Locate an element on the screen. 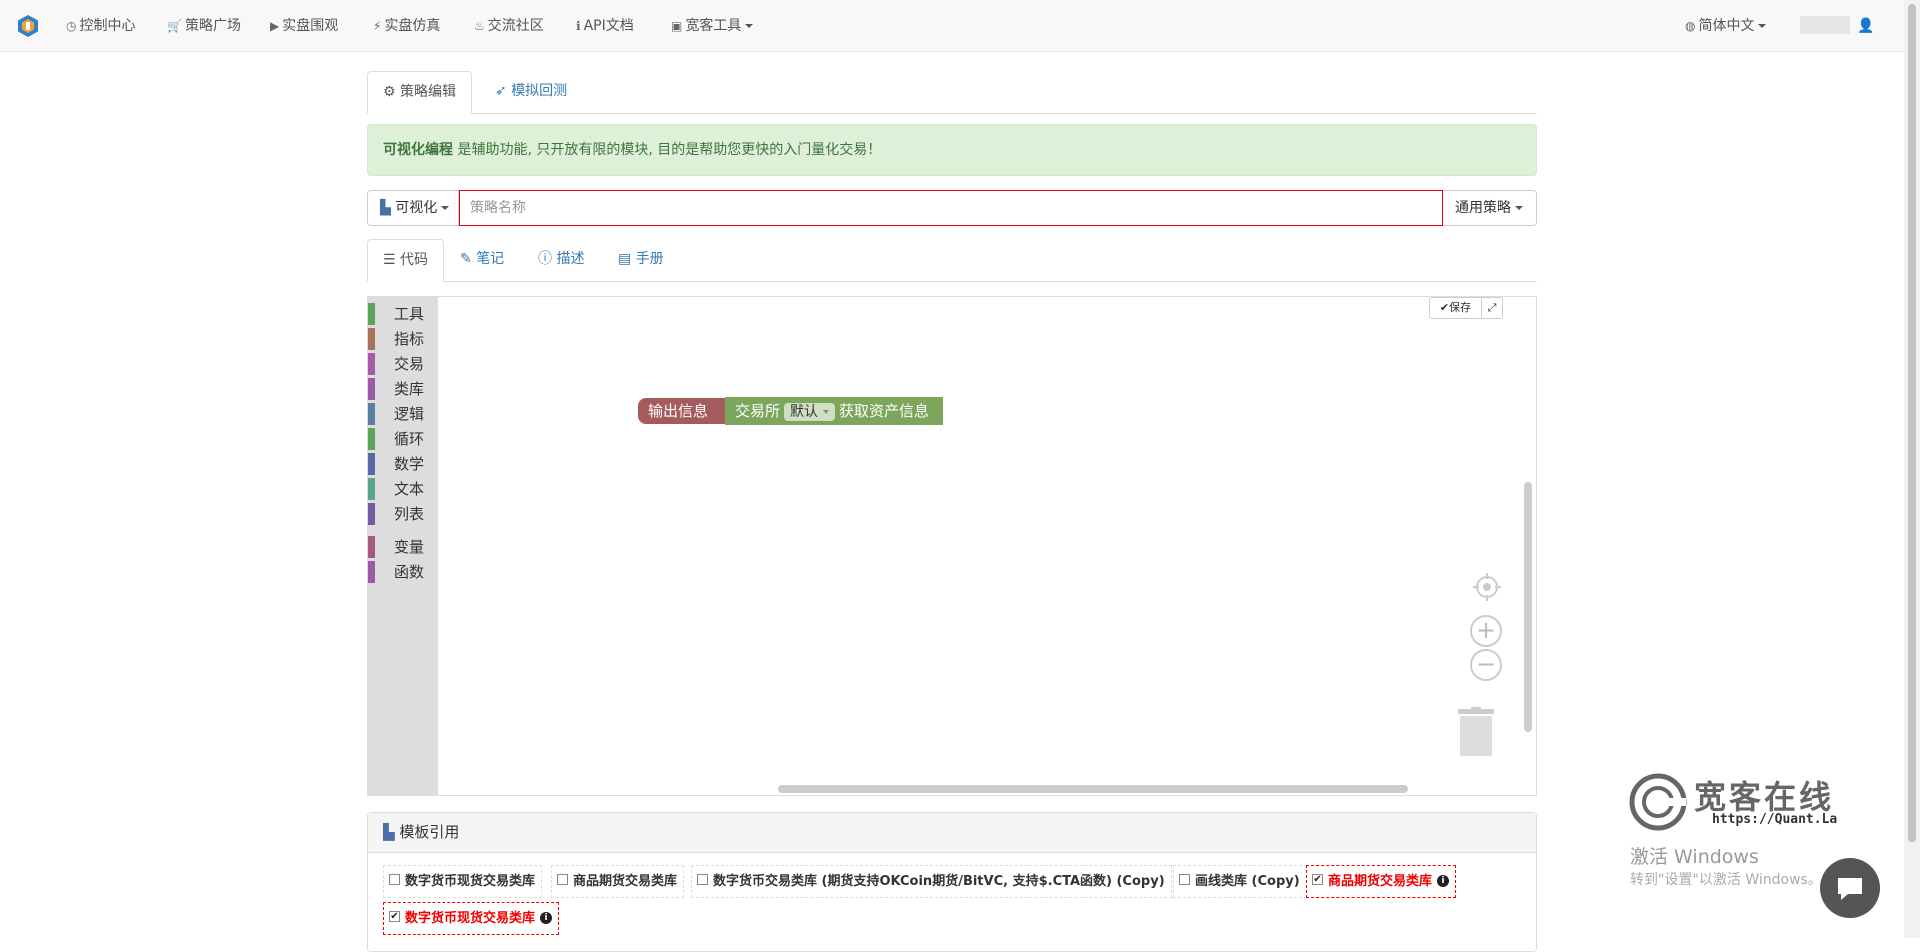 The image size is (1920, 952). template-item: ✔数字货币现货交易类库i is located at coordinates (471, 918).